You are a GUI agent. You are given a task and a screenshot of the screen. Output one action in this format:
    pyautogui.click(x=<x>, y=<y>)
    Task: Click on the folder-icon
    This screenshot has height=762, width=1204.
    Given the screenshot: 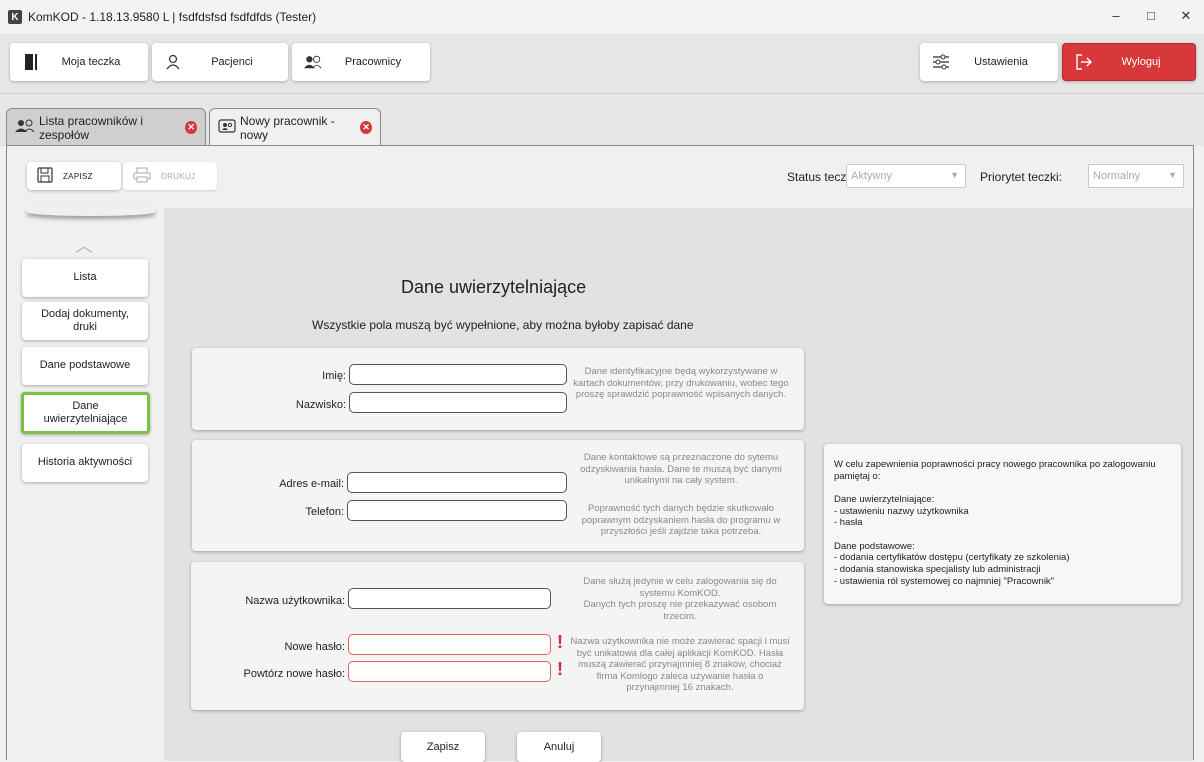 What is the action you would take?
    pyautogui.click(x=31, y=62)
    